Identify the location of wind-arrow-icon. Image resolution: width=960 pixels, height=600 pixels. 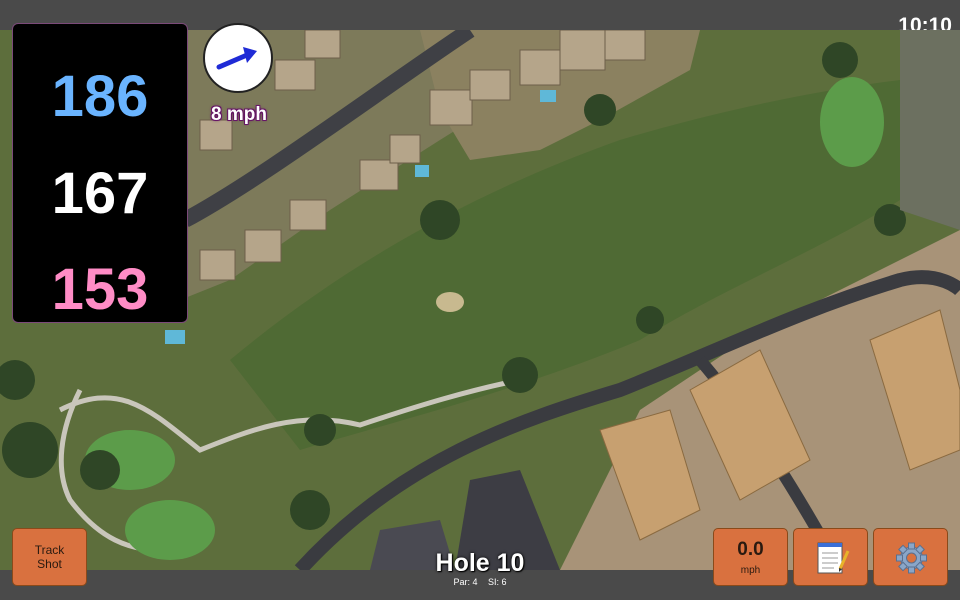
(236, 58).